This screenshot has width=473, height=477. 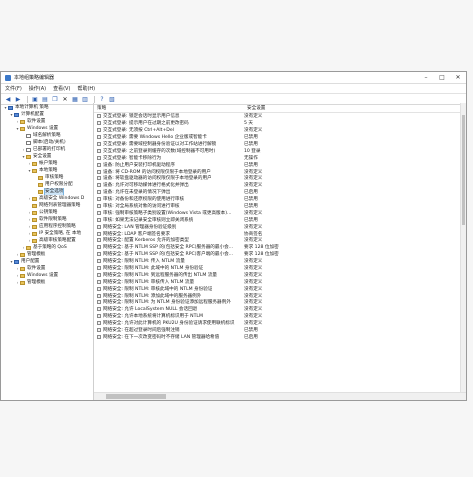 I want to click on policy-row: 网络安全: 允许 LocalSystem NULL 会话回退 没有定义, so click(x=280, y=309).